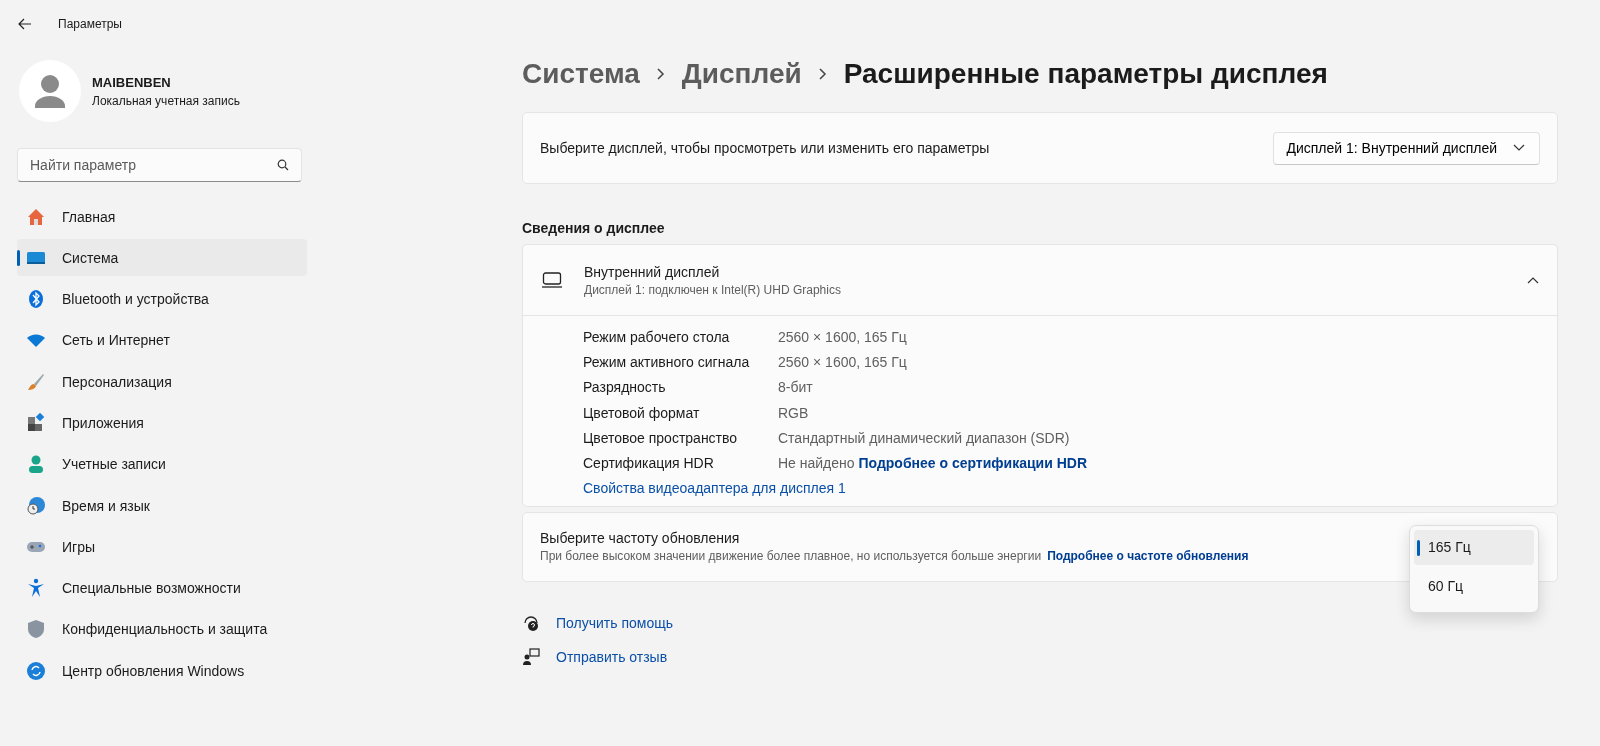  I want to click on menu-option: 165 Гц, so click(1474, 547).